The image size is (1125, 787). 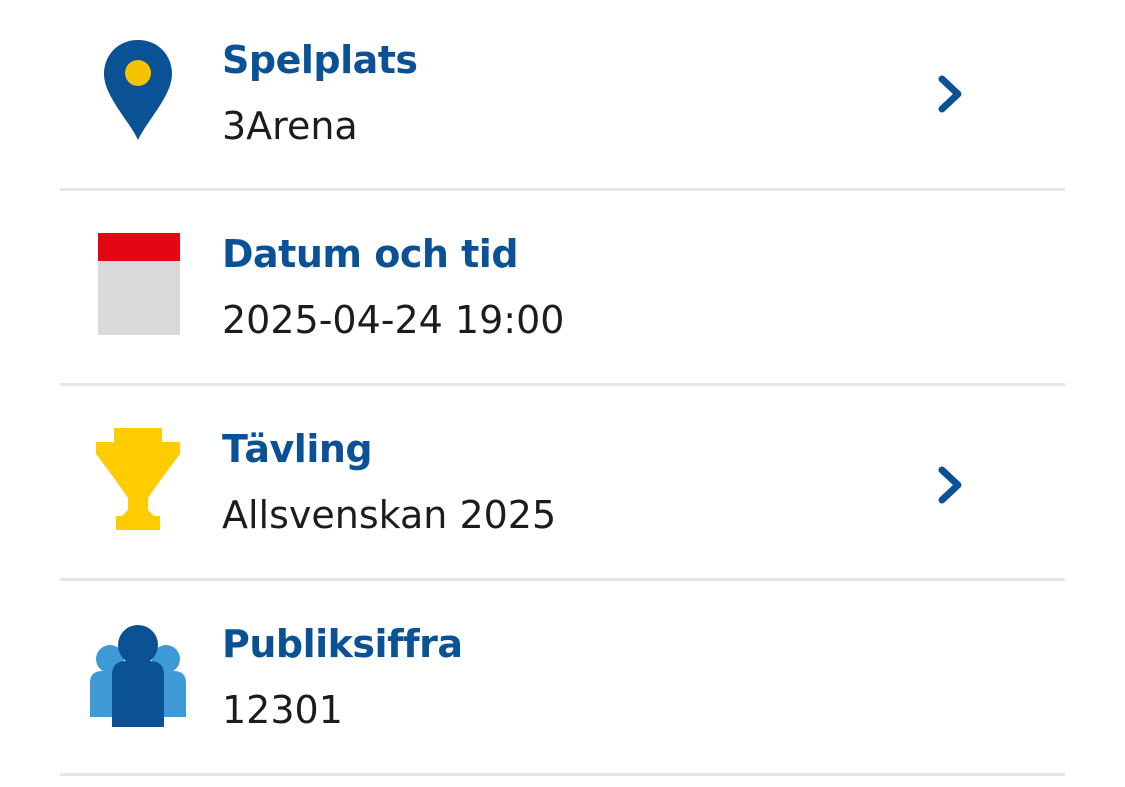 I want to click on venue-title: Spelplats, so click(x=320, y=60).